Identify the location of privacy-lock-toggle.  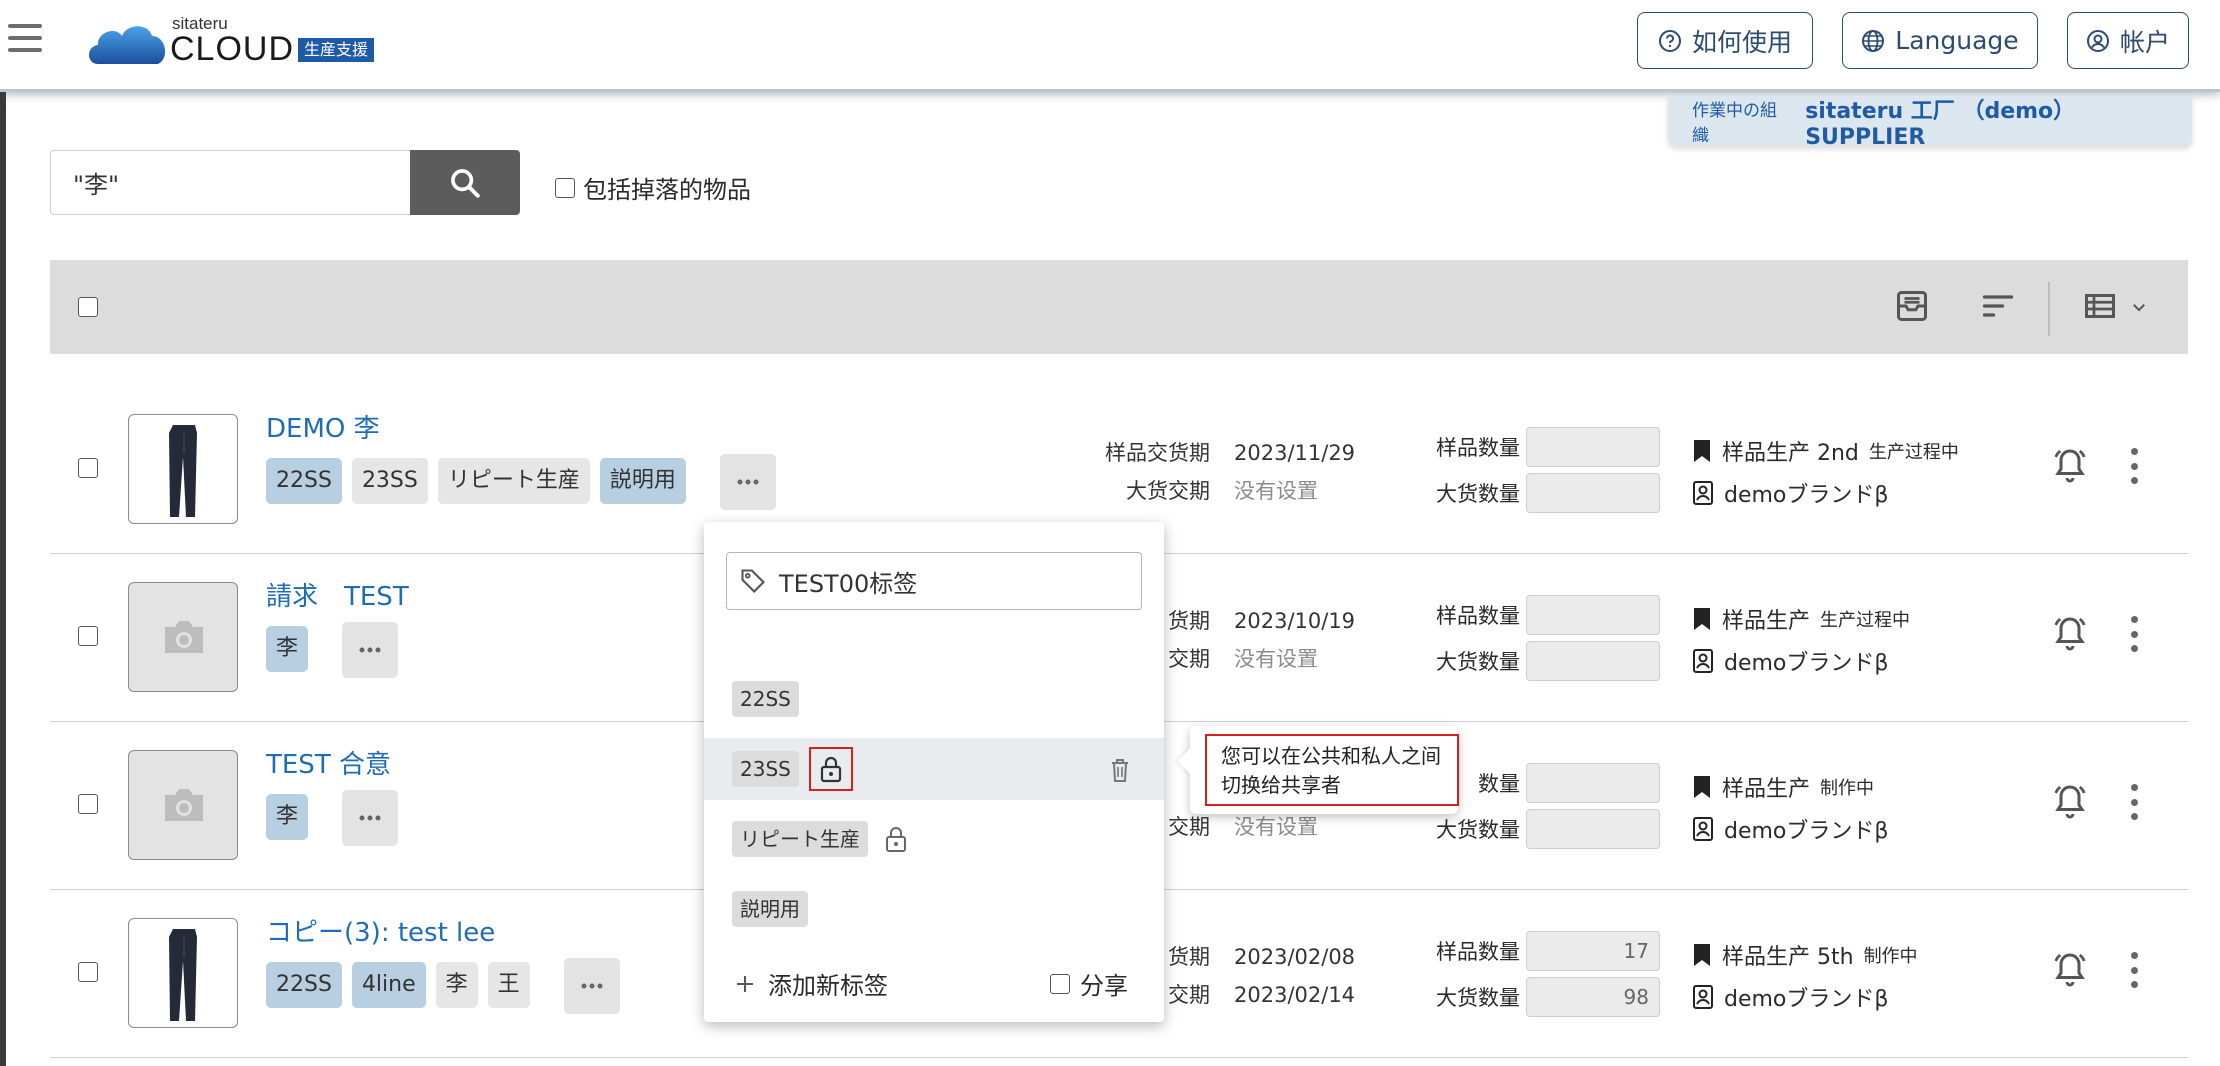
(830, 769).